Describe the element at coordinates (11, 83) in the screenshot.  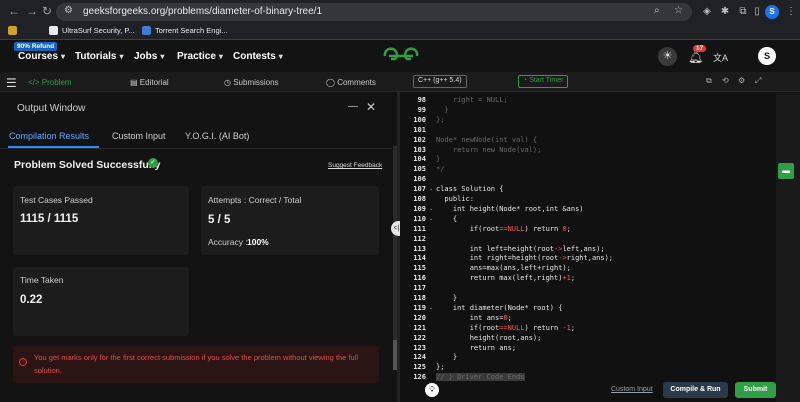
I see `hamburger-menu-icon: ☰` at that location.